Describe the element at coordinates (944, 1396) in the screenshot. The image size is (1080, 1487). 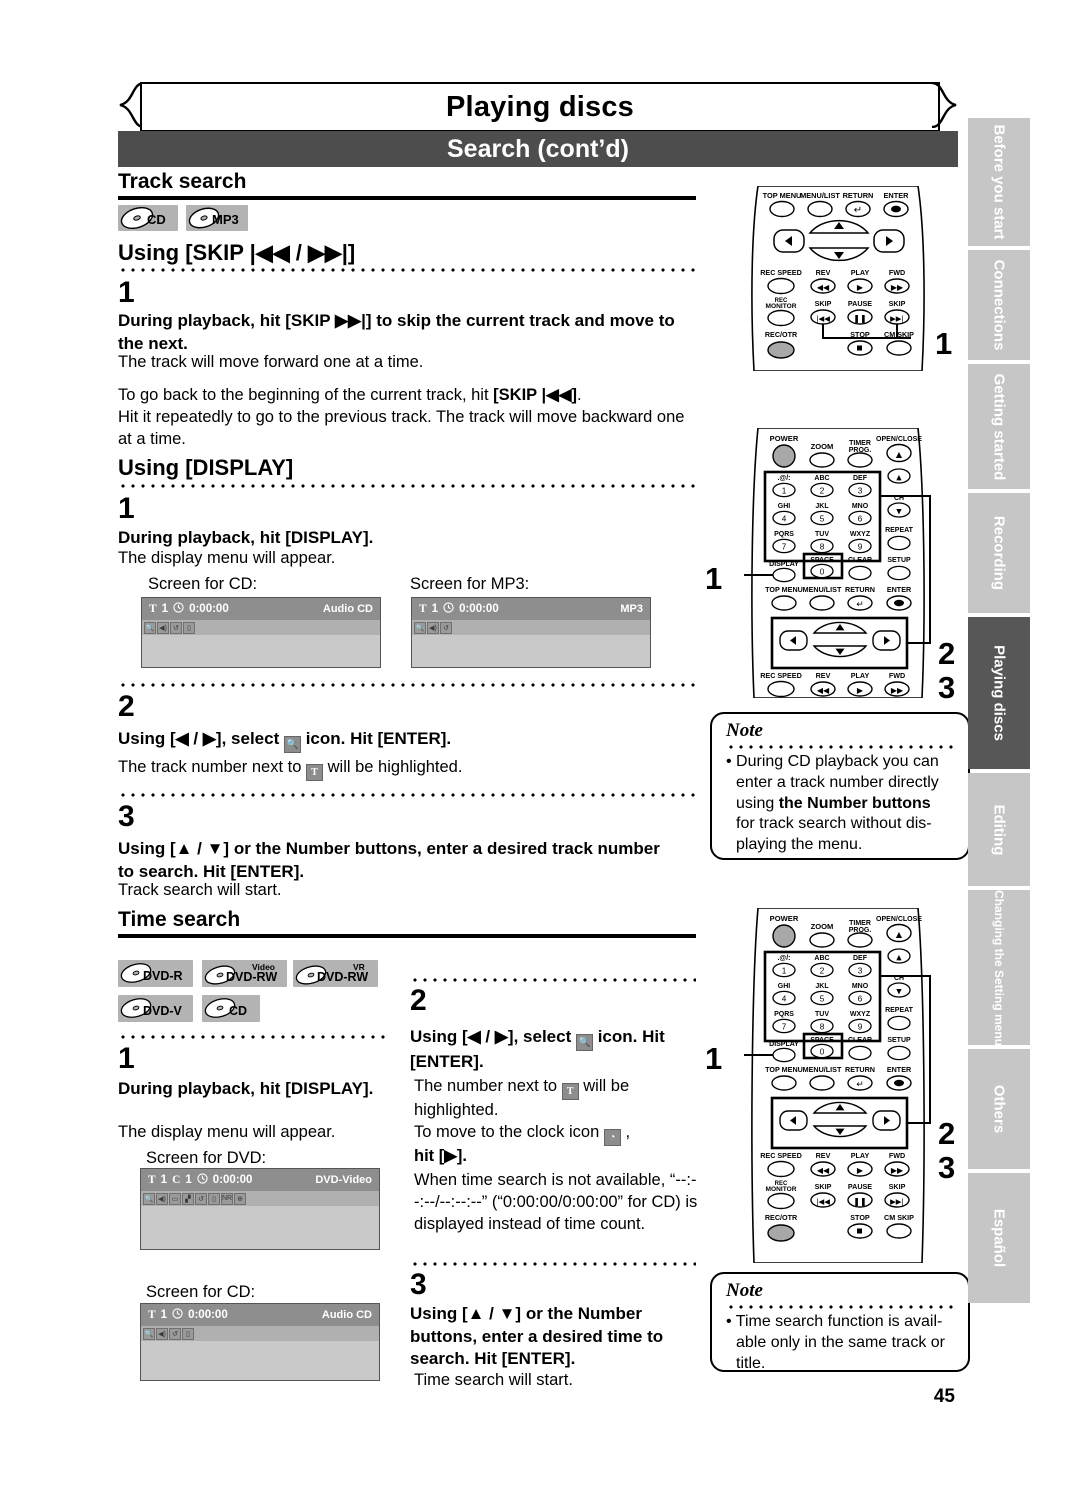
I see `page-number: 45` at that location.